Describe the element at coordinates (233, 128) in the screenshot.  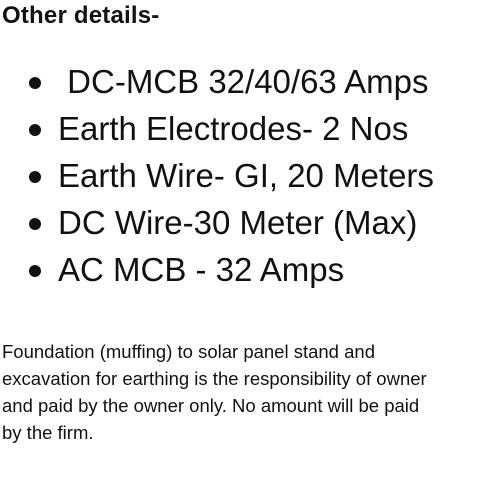
I see `list-item-text: Earth Electrodes- 2 Nos` at that location.